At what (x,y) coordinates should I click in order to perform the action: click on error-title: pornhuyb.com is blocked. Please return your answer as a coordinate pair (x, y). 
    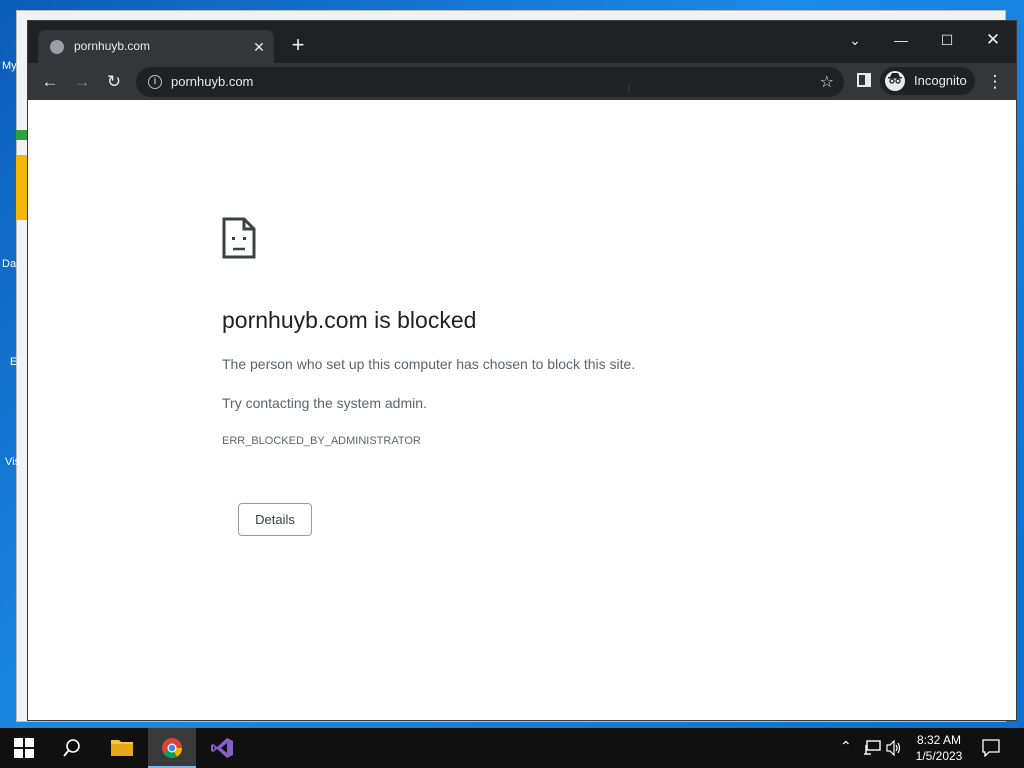
    Looking at the image, I should click on (349, 320).